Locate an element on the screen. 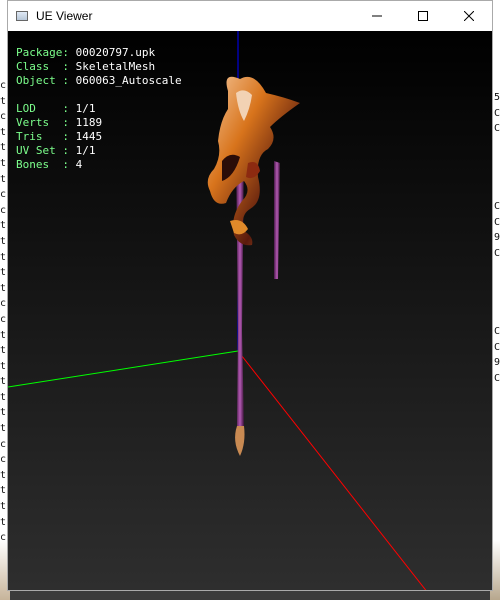 Image resolution: width=500 pixels, height=600 pixels. info-value: 1189 is located at coordinates (89, 122).